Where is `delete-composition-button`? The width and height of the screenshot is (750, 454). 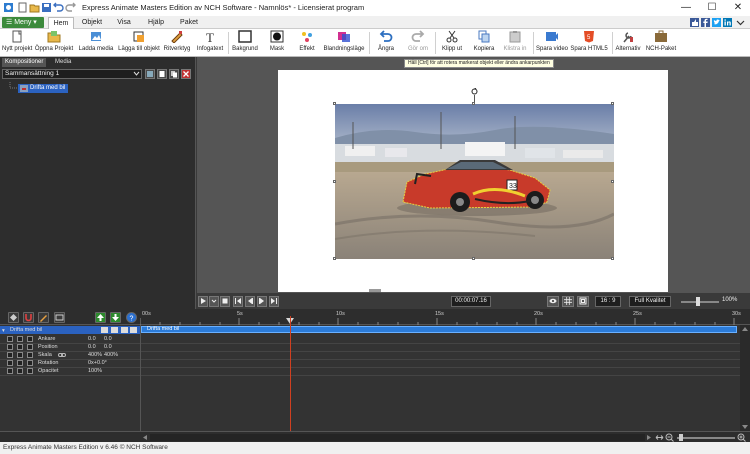
delete-composition-button is located at coordinates (186, 74).